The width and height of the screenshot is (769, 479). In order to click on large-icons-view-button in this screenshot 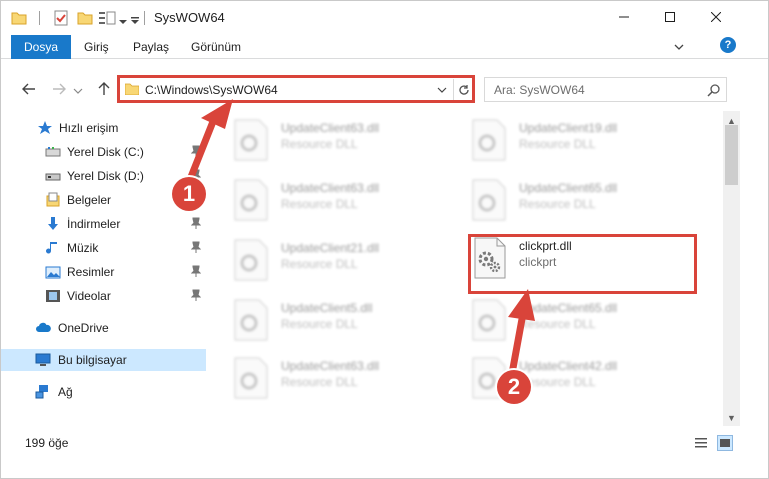, I will do `click(725, 443)`.